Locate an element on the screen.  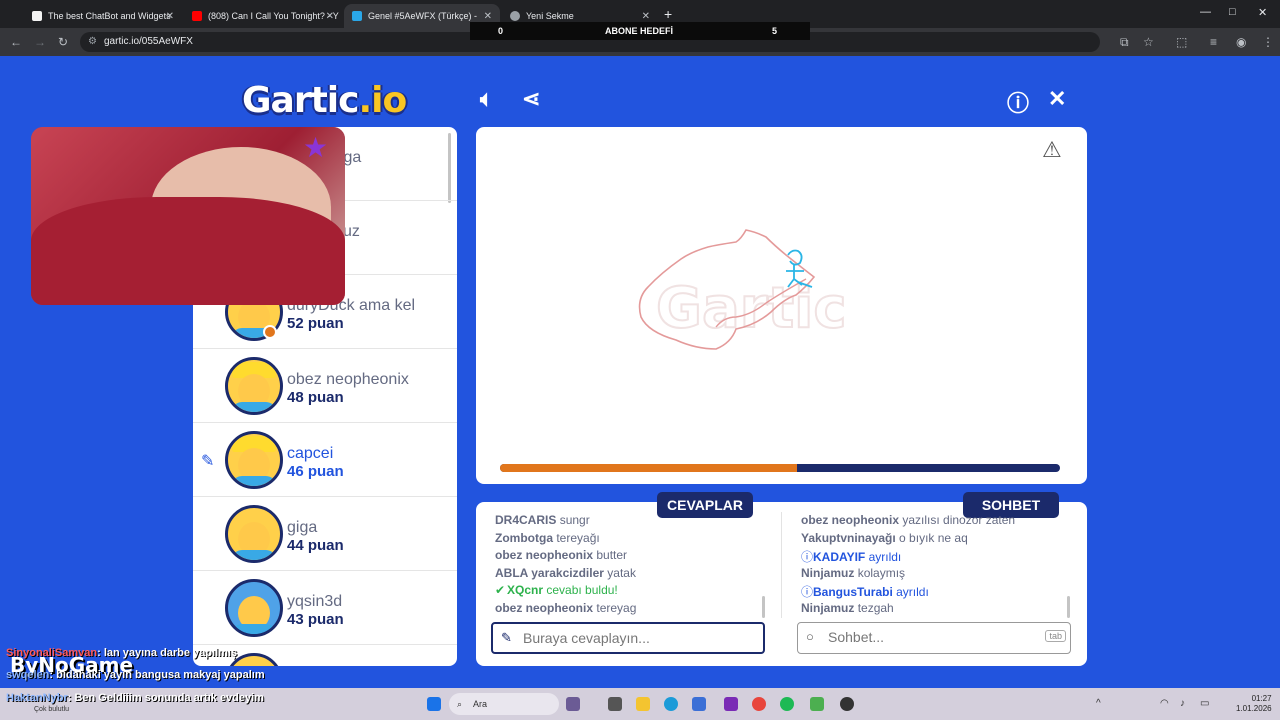
browser-tab-youtube: (808) Can I Call You Tonight? - Y ✕ is located at coordinates (263, 16).